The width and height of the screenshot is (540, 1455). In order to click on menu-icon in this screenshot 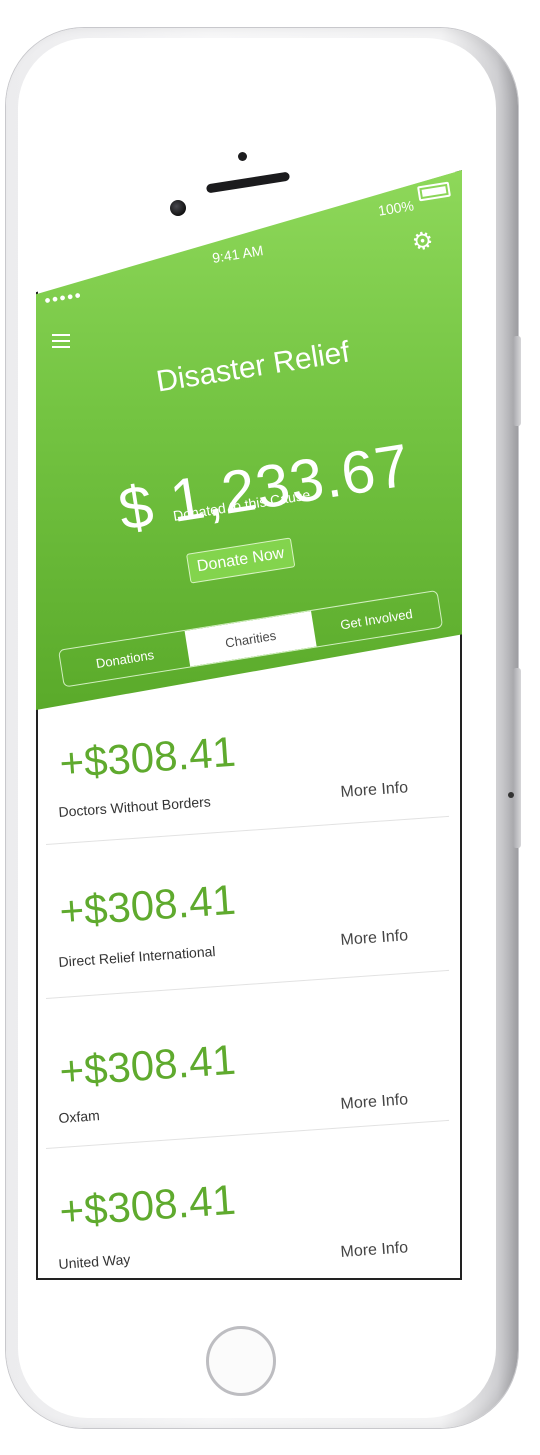, I will do `click(61, 343)`.